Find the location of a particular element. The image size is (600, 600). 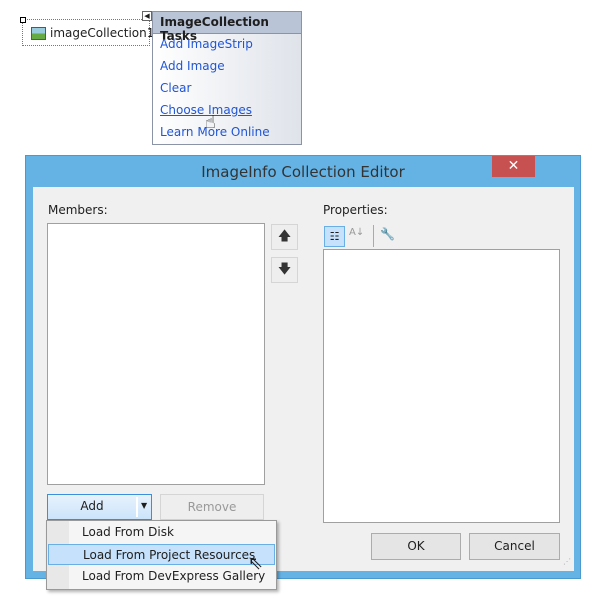

menu-item-load-from-devexpress-gallery: Load From DevExpress Gallery is located at coordinates (161, 576).